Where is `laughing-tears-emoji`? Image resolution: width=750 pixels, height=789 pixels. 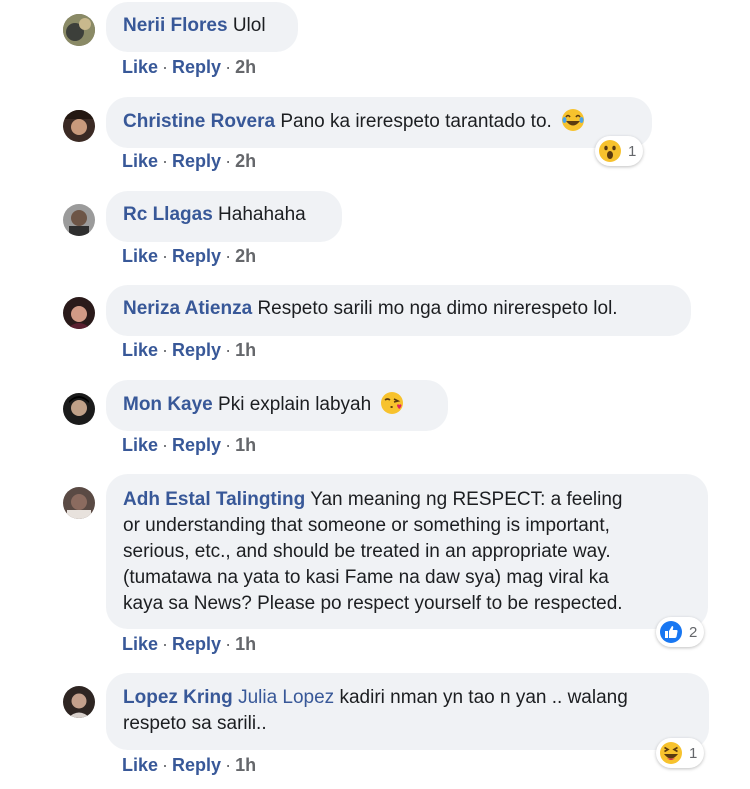 laughing-tears-emoji is located at coordinates (573, 124).